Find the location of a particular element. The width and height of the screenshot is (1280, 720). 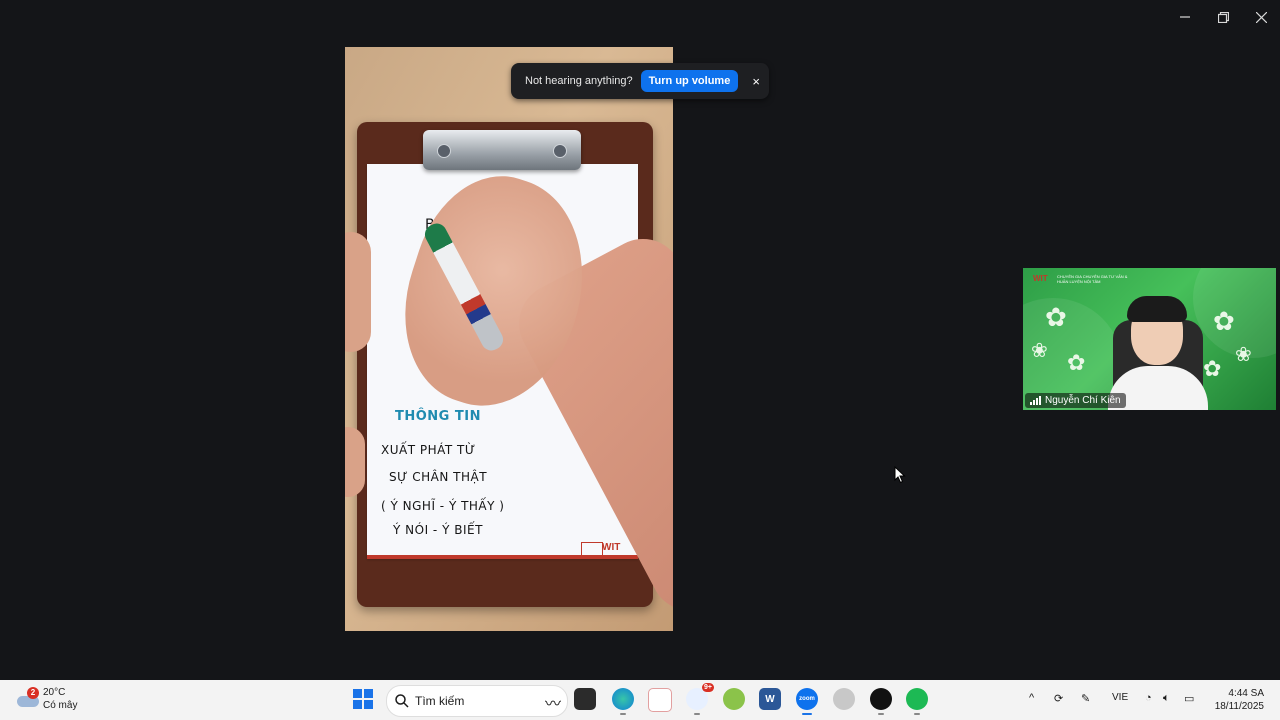

restore-button is located at coordinates (1223, 17).